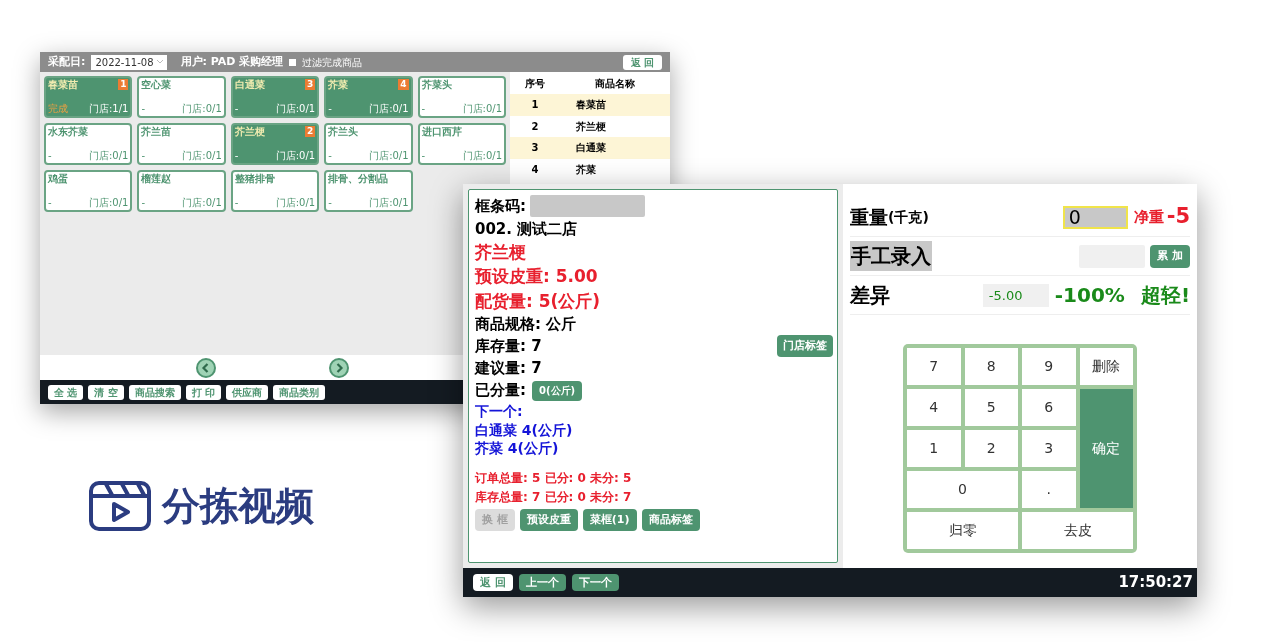 The height and width of the screenshot is (642, 1278). What do you see at coordinates (358, 179) in the screenshot?
I see `tile-name: 排骨、分割品` at bounding box center [358, 179].